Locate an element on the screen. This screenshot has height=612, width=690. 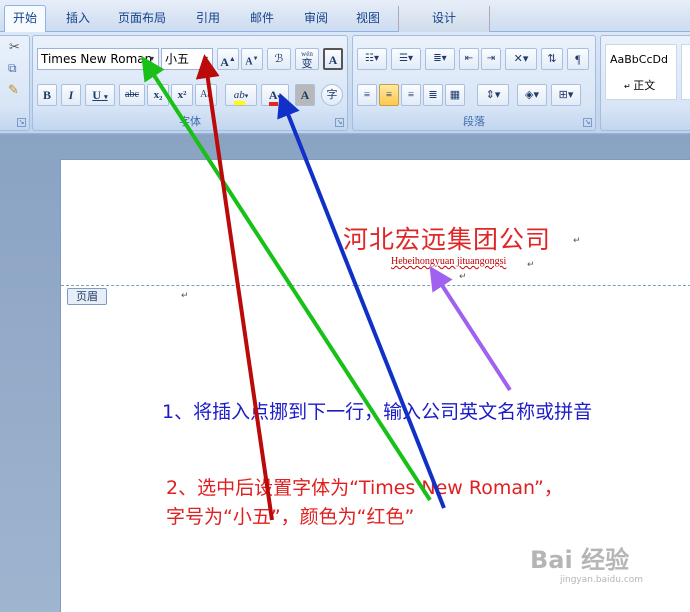
tab-references: 引用 is located at coordinates (208, 19).